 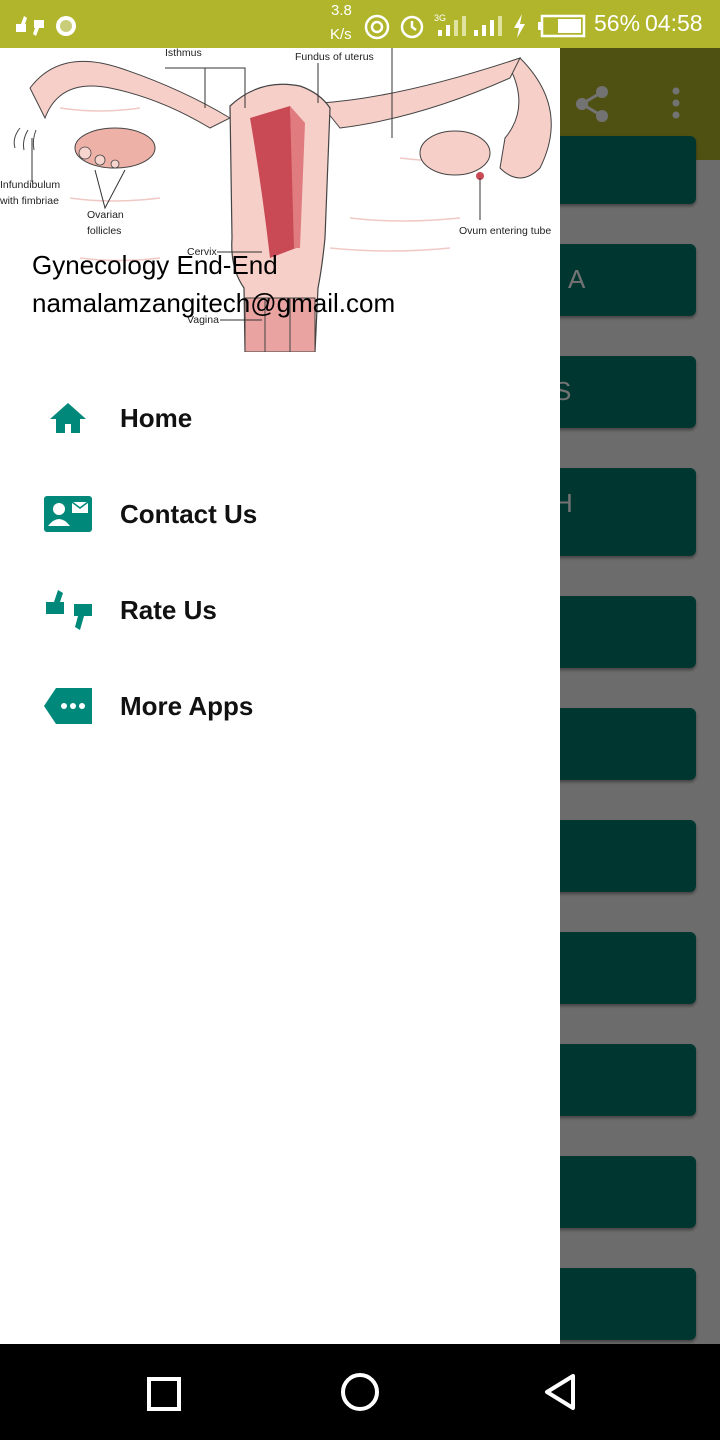 I want to click on battery-icon, so click(x=562, y=26).